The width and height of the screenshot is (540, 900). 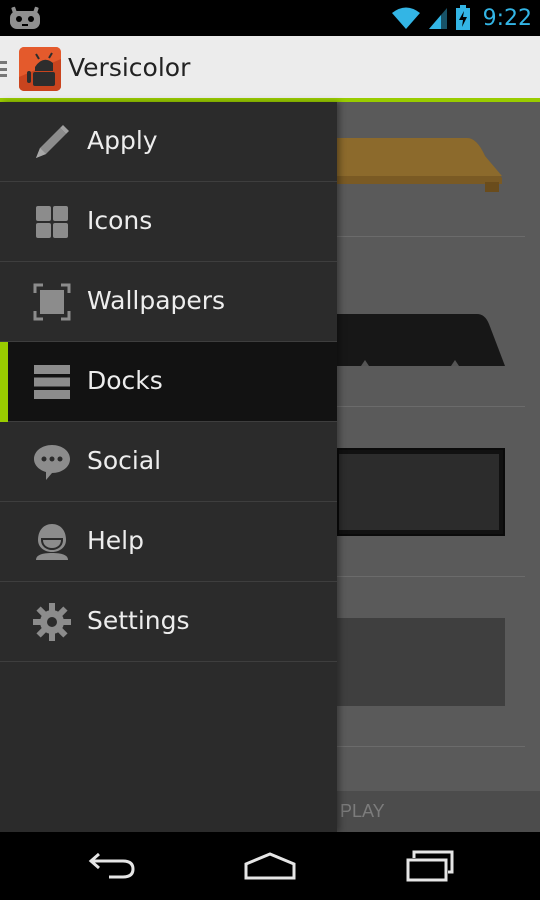 I want to click on docks-icon, so click(x=52, y=382).